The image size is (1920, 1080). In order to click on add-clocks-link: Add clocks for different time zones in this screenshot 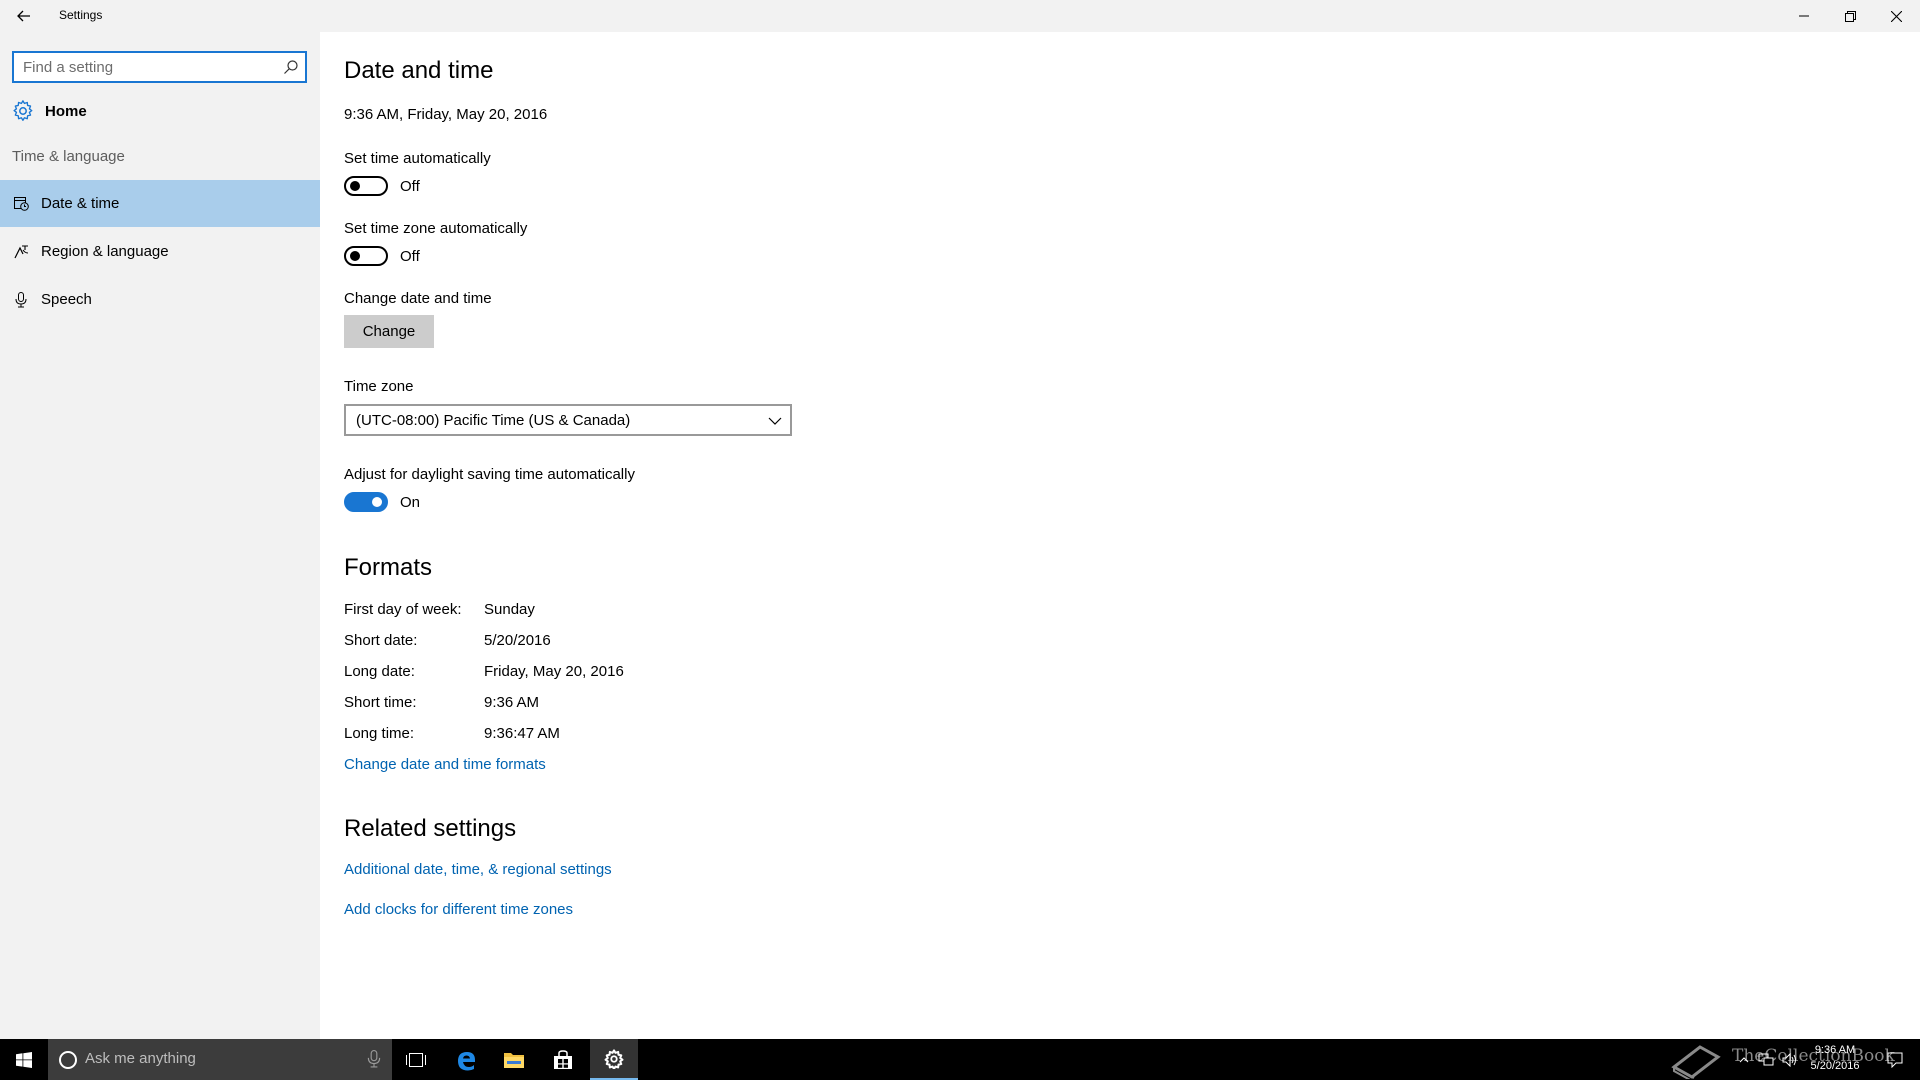, I will do `click(458, 909)`.